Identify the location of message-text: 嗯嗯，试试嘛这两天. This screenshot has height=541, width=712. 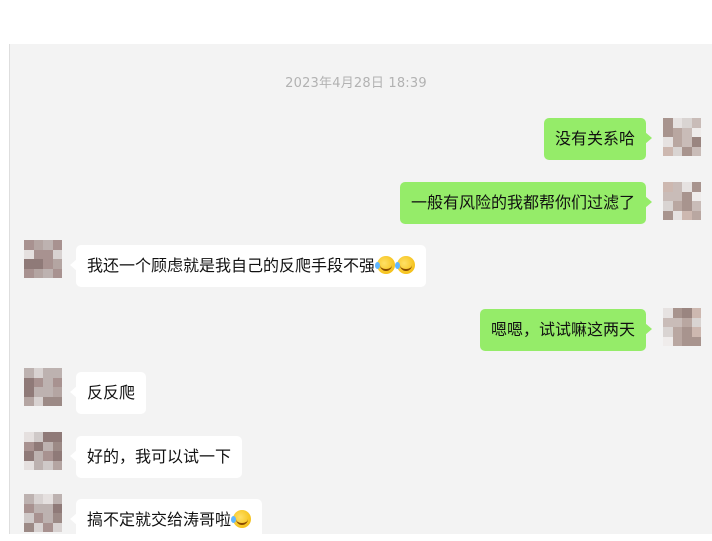
(562, 329).